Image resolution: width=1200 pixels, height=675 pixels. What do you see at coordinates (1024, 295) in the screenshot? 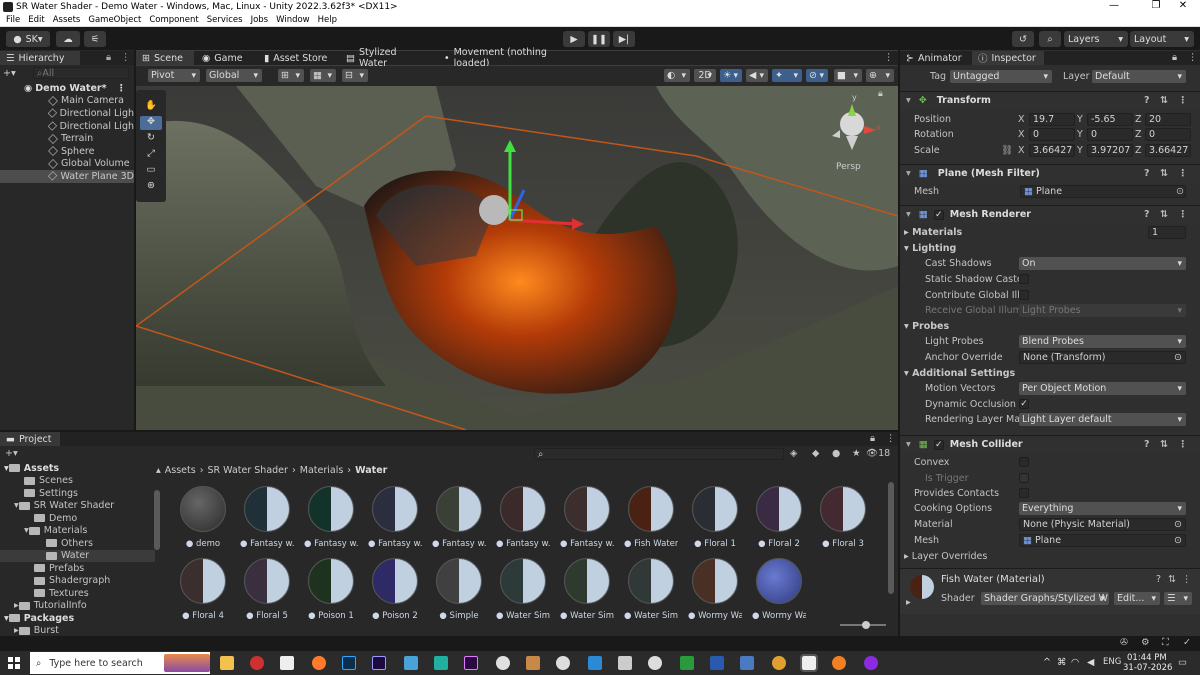
I see `contribute-gi-checkbox` at bounding box center [1024, 295].